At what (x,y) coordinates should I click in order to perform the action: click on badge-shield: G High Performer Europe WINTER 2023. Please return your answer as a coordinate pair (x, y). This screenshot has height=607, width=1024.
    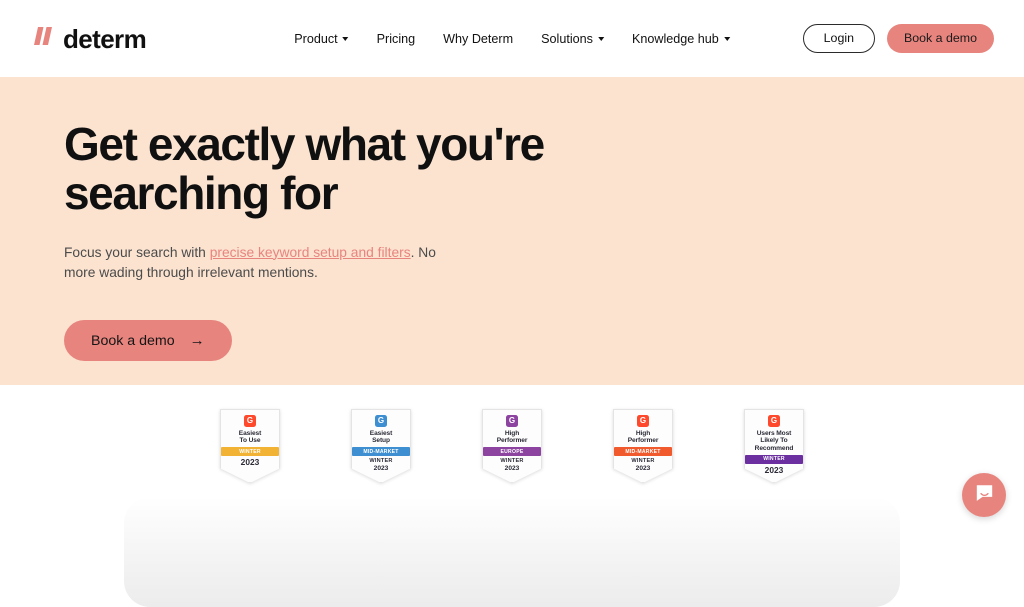
    Looking at the image, I should click on (512, 446).